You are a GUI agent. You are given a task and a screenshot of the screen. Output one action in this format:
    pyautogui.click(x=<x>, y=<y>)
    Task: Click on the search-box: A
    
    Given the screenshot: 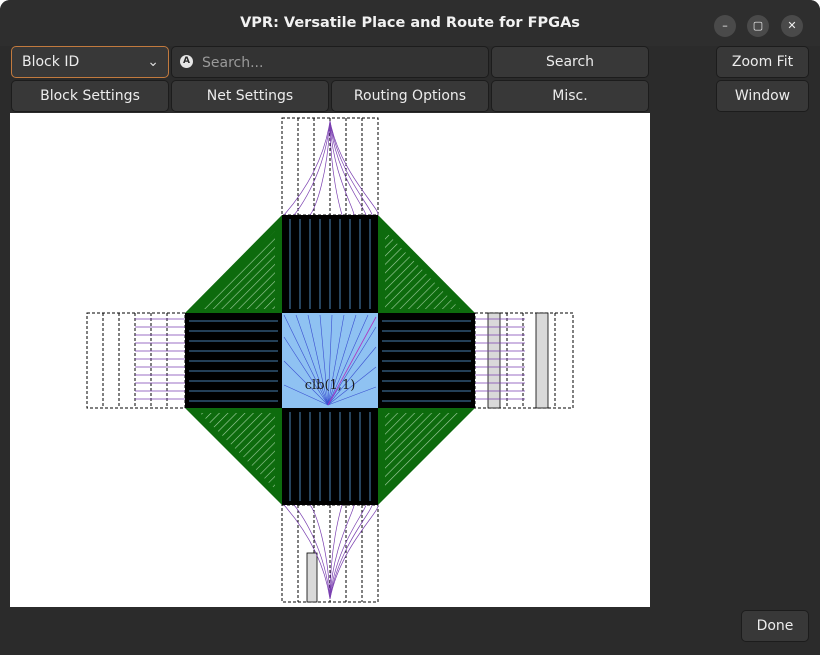 What is the action you would take?
    pyautogui.click(x=330, y=62)
    